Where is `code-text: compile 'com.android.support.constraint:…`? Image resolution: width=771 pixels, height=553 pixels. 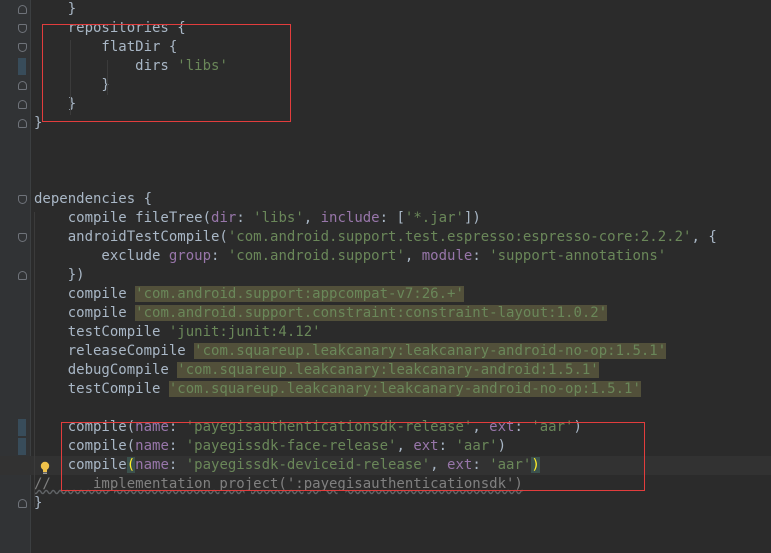 code-text: compile 'com.android.support.constraint:… is located at coordinates (321, 313).